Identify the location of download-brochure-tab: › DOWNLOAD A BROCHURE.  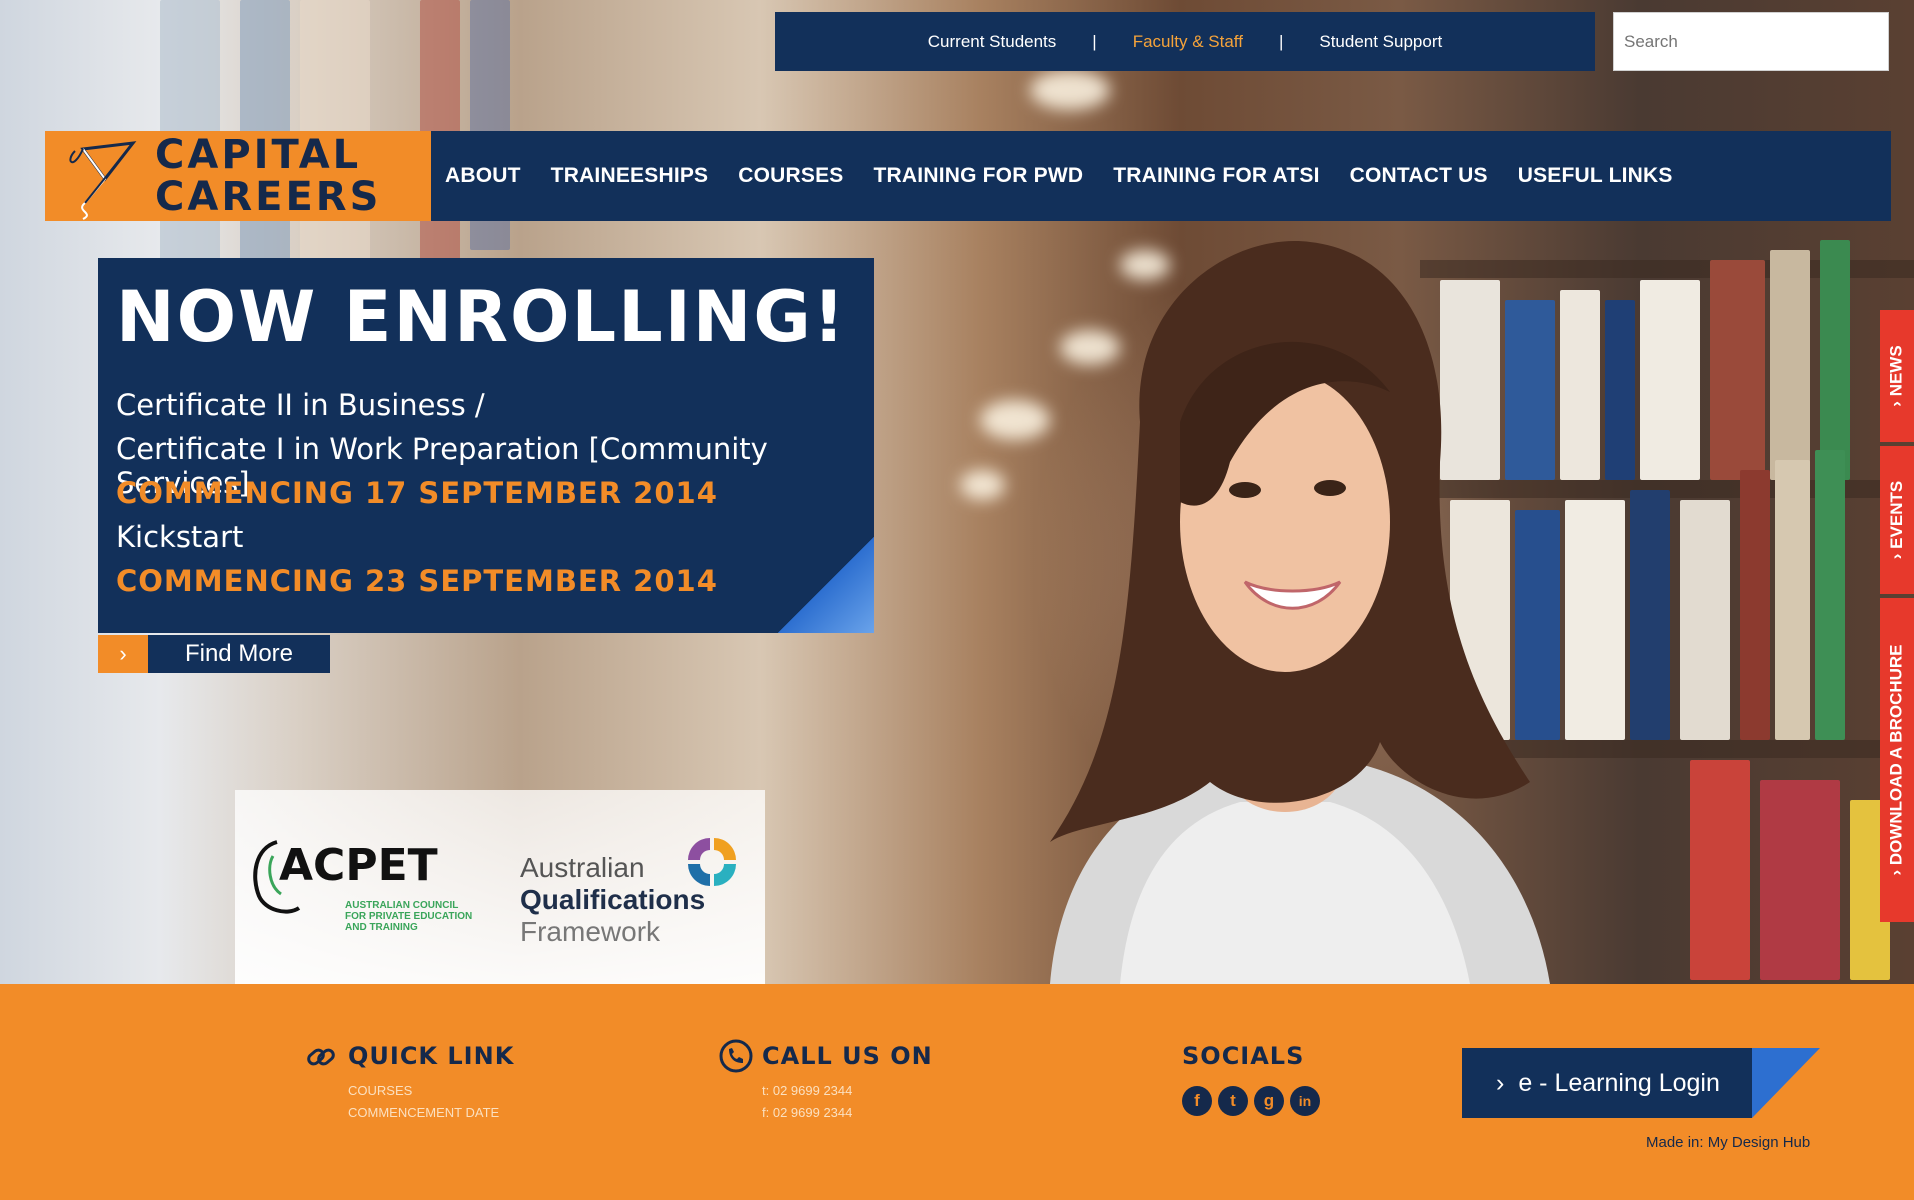
(1897, 760).